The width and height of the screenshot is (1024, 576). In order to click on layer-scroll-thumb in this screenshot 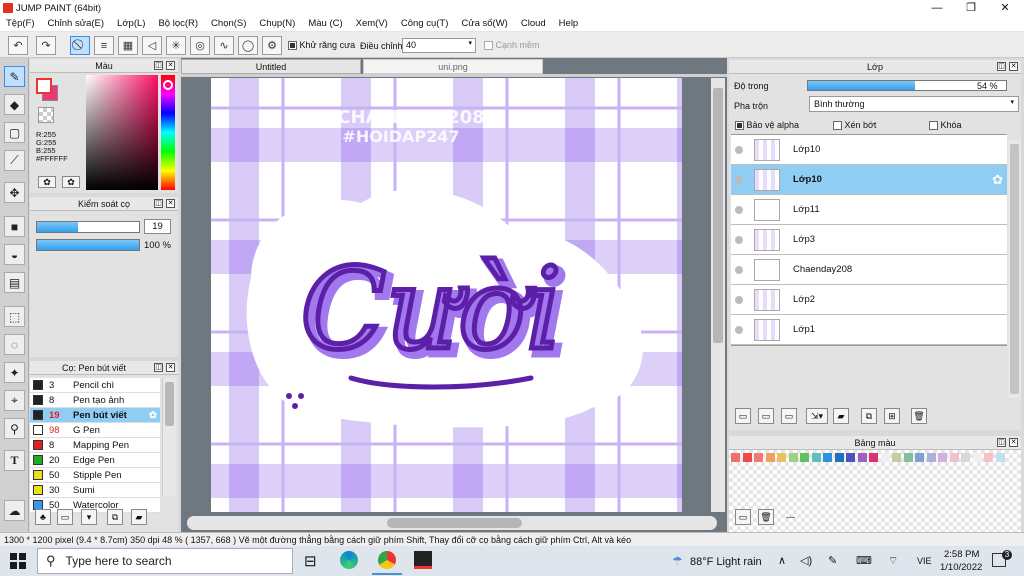, I will do `click(1014, 269)`.